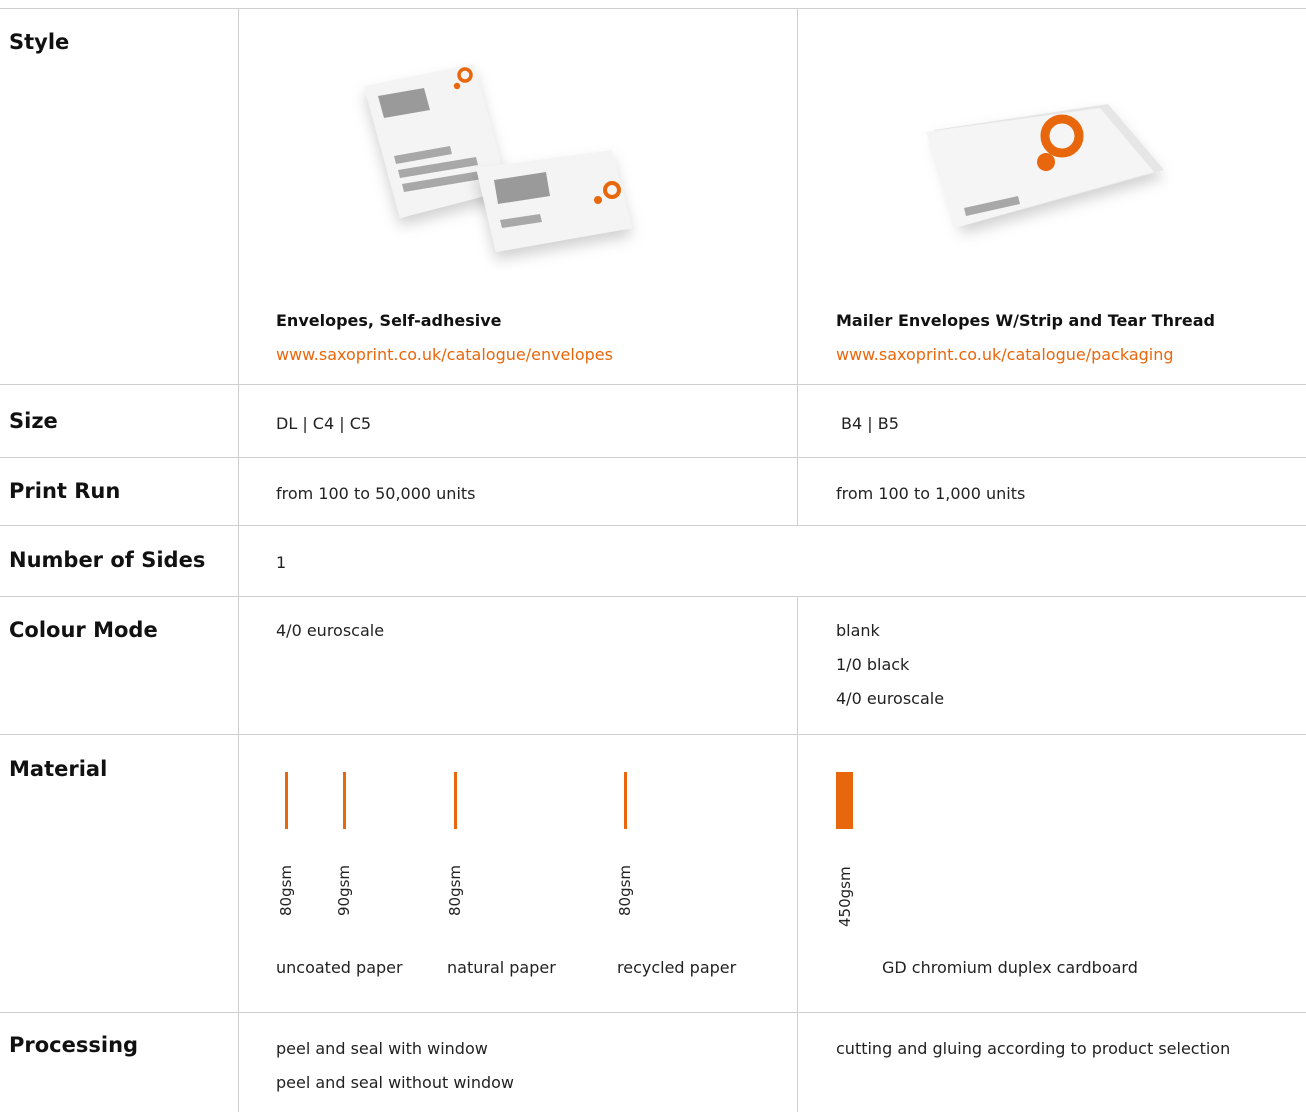 This screenshot has height=1112, width=1306. Describe the element at coordinates (501, 967) in the screenshot. I see `material-name: natural paper` at that location.